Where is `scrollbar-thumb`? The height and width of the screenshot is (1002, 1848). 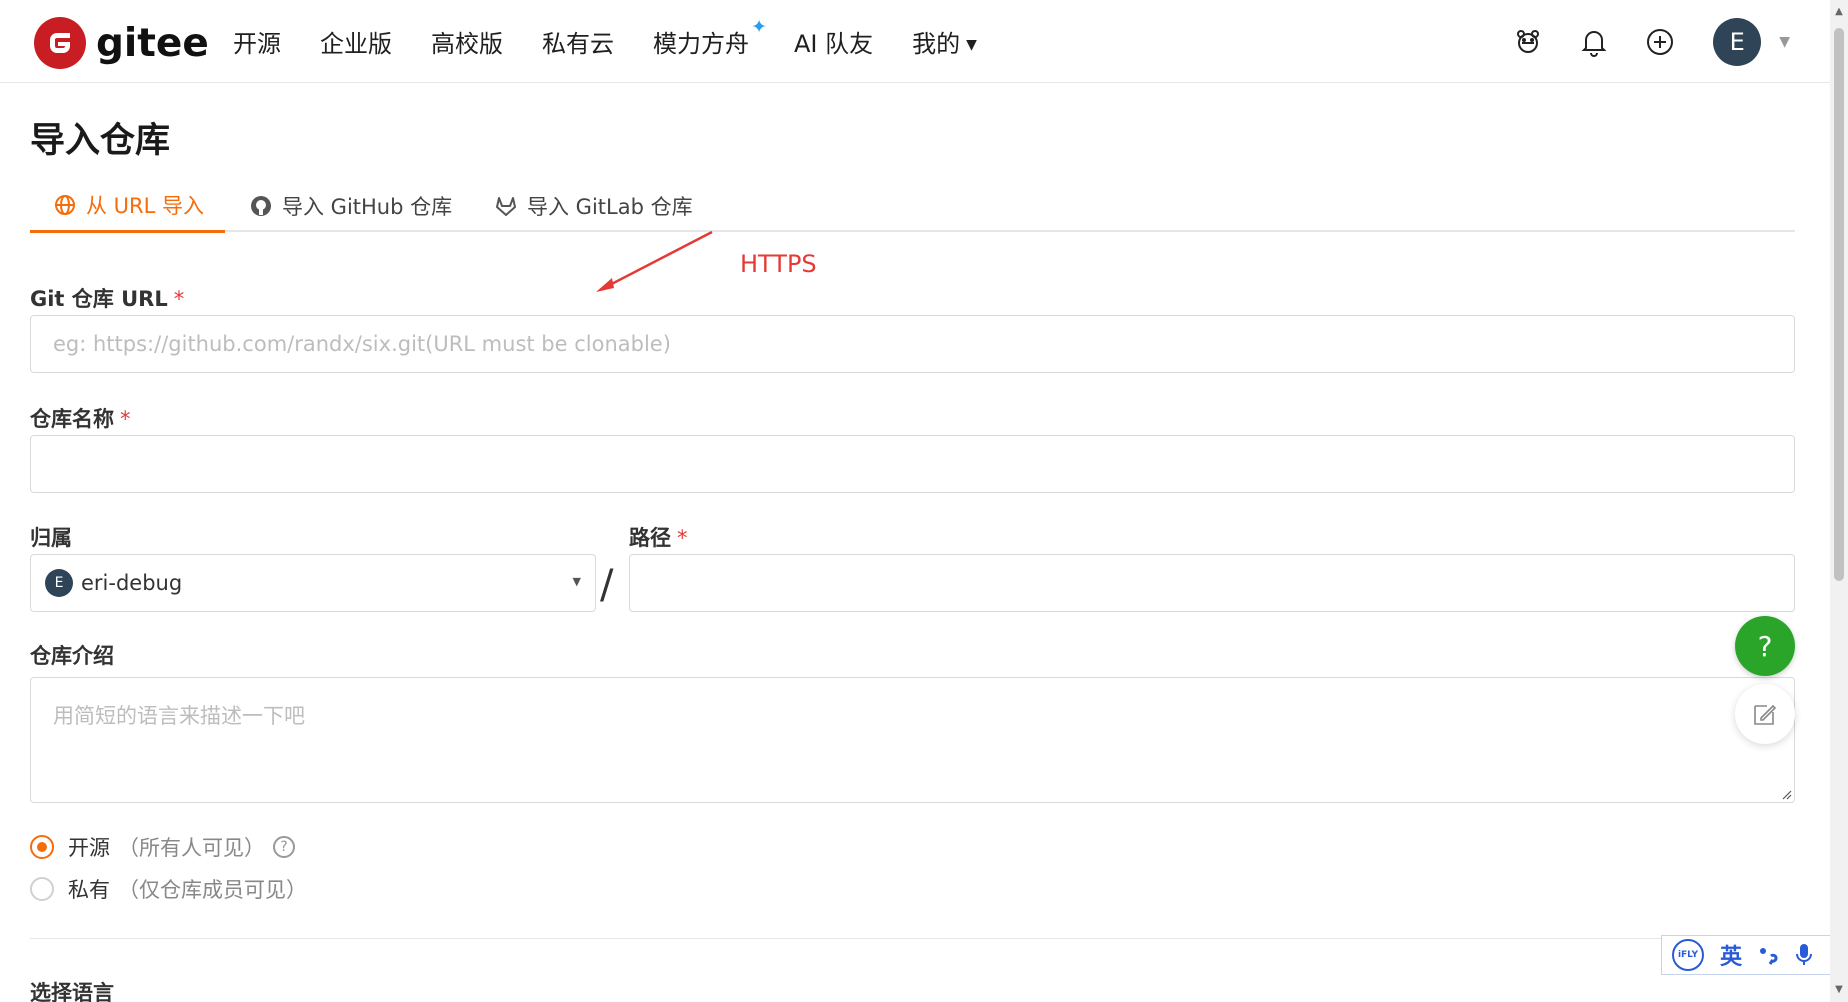 scrollbar-thumb is located at coordinates (1839, 304).